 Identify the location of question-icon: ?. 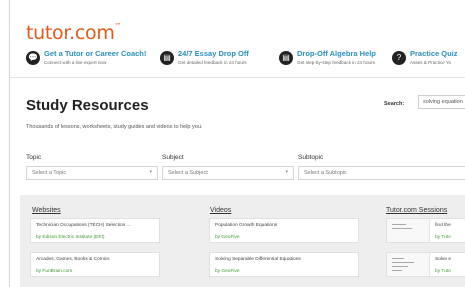
(399, 58).